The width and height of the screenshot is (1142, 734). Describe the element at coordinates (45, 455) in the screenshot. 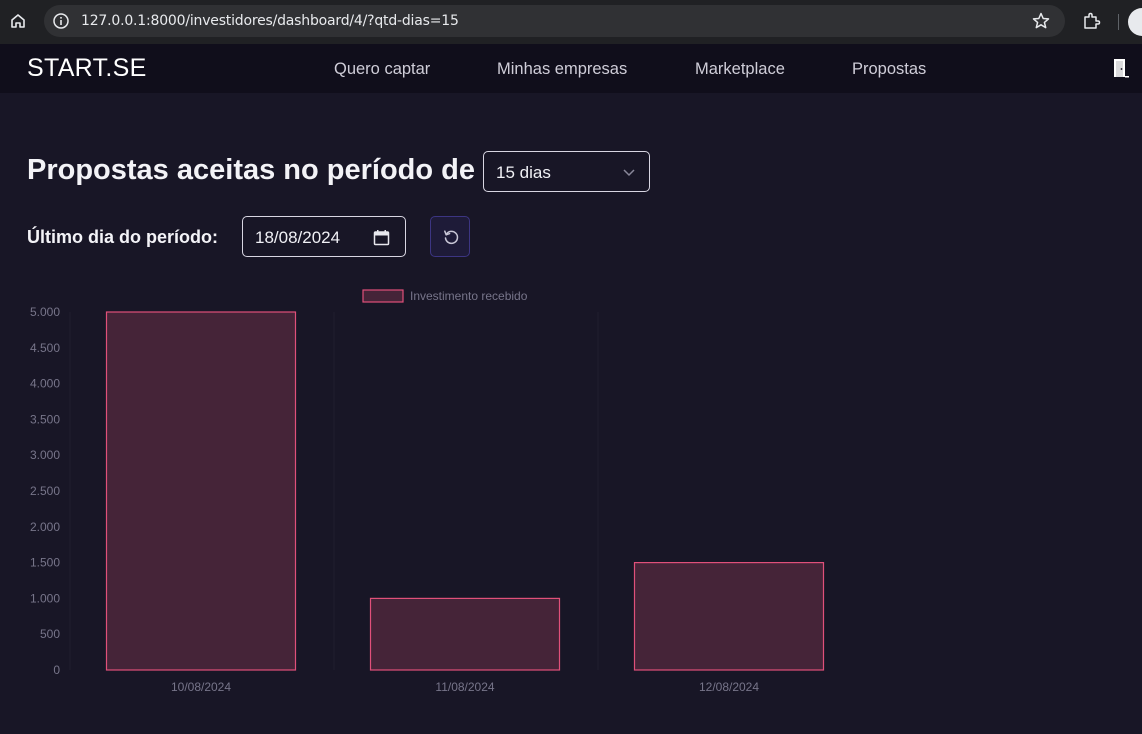

I see `y-tick-label: 3.000` at that location.